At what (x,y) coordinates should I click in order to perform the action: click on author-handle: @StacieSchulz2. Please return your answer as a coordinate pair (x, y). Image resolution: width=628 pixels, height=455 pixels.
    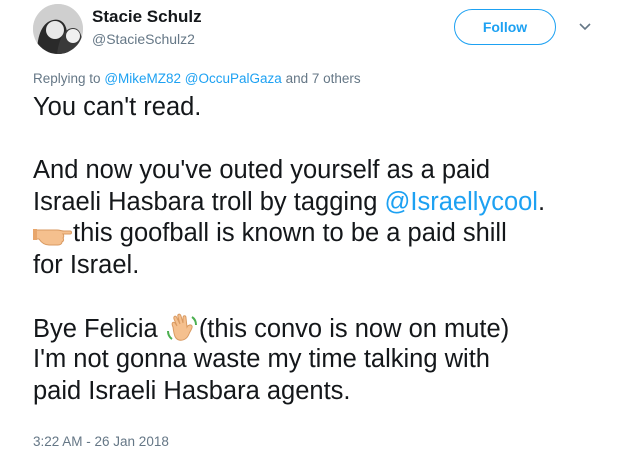
    Looking at the image, I should click on (143, 39).